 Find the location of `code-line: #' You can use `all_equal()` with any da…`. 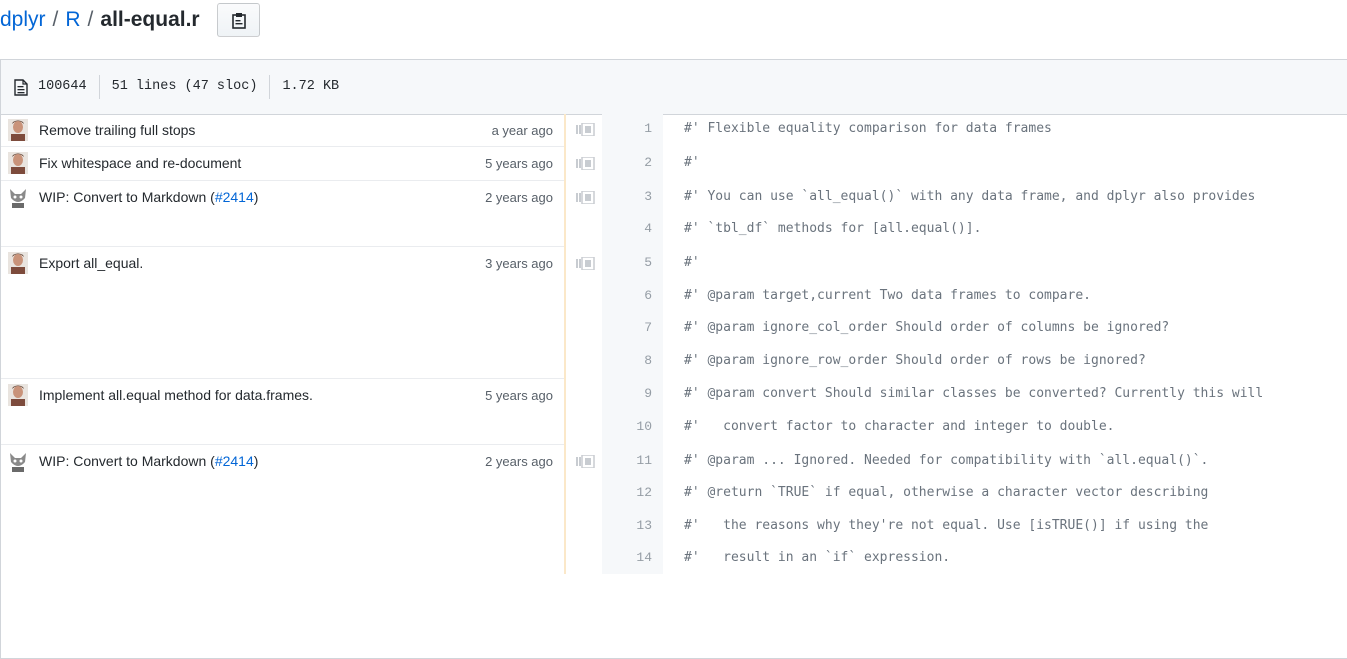

code-line: #' You can use `all_equal()` with any da… is located at coordinates (970, 196).